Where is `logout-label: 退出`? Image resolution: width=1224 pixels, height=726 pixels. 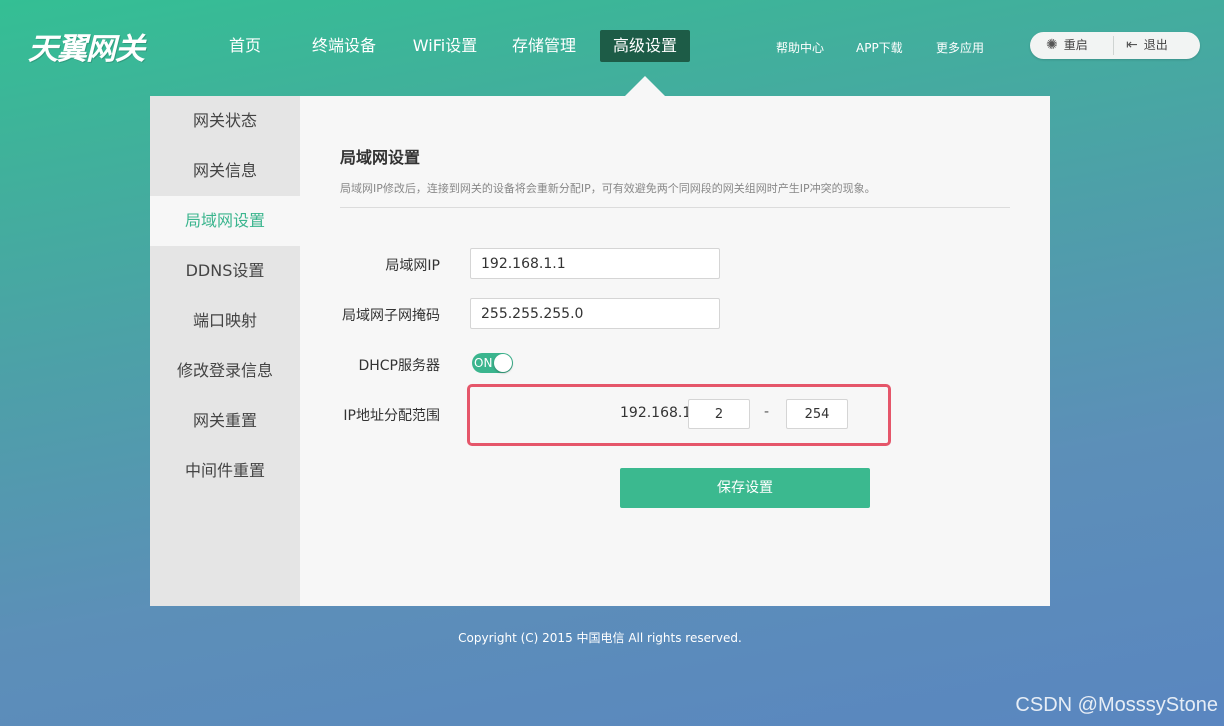
logout-label: 退出 is located at coordinates (1155, 45).